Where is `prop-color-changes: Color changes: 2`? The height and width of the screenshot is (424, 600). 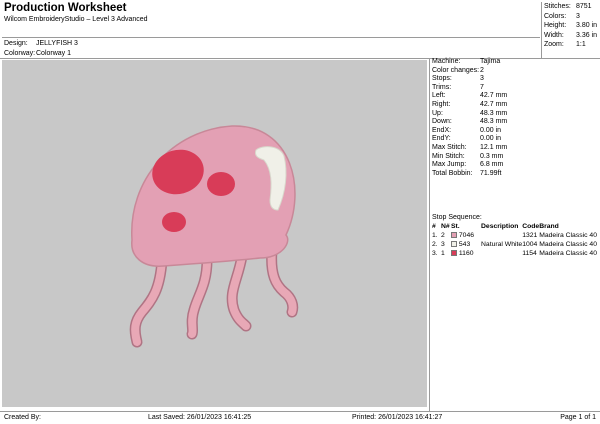
prop-color-changes: Color changes: 2 is located at coordinates (458, 70).